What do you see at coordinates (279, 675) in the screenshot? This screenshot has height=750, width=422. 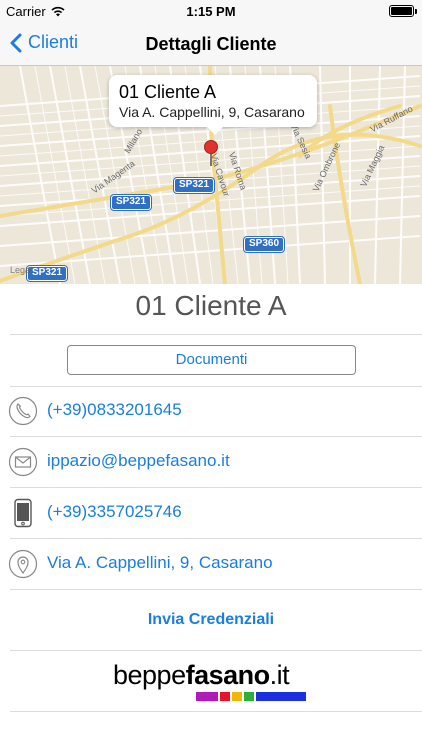 I see `logo-text-suffix: .it` at bounding box center [279, 675].